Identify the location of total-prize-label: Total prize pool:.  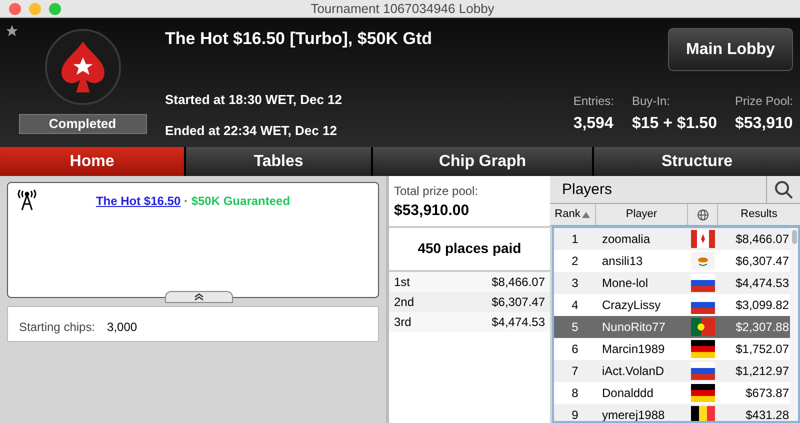
(437, 191).